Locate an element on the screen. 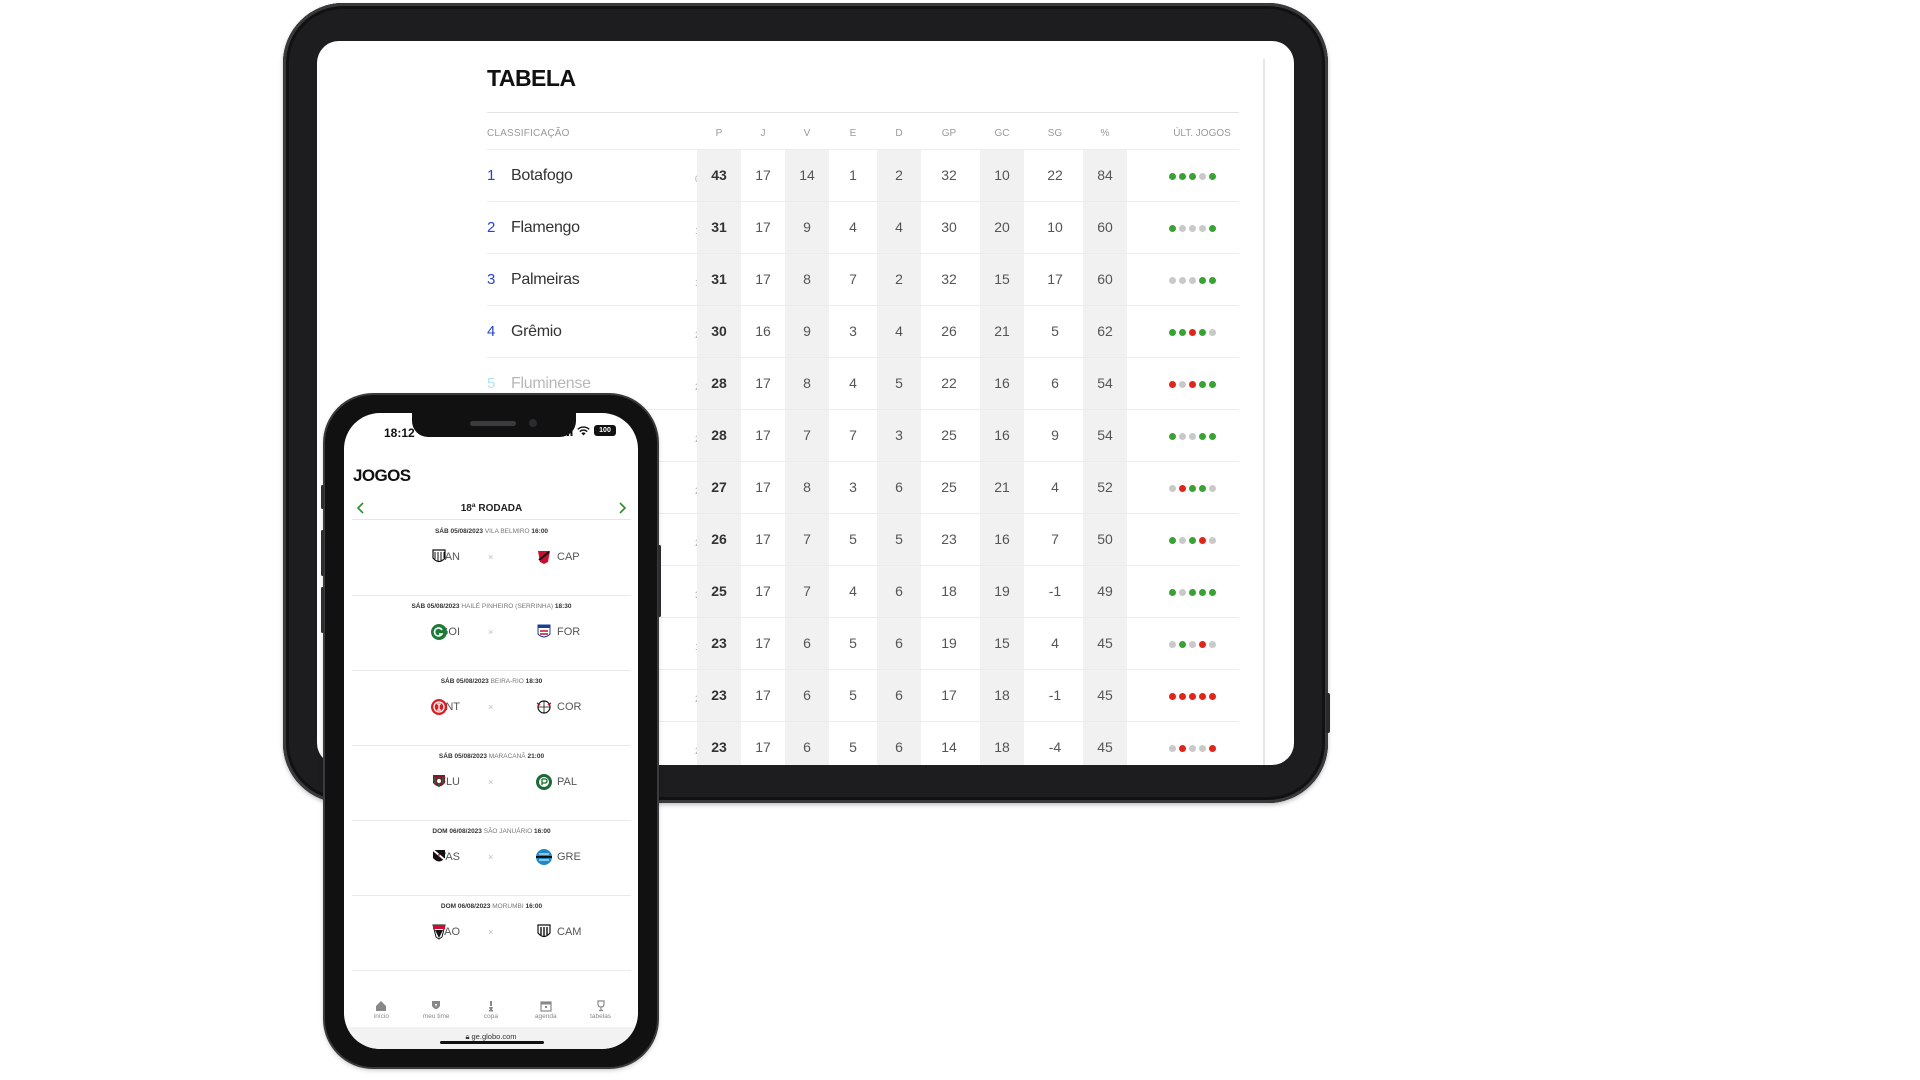  stat-pct: 52 is located at coordinates (1105, 487).